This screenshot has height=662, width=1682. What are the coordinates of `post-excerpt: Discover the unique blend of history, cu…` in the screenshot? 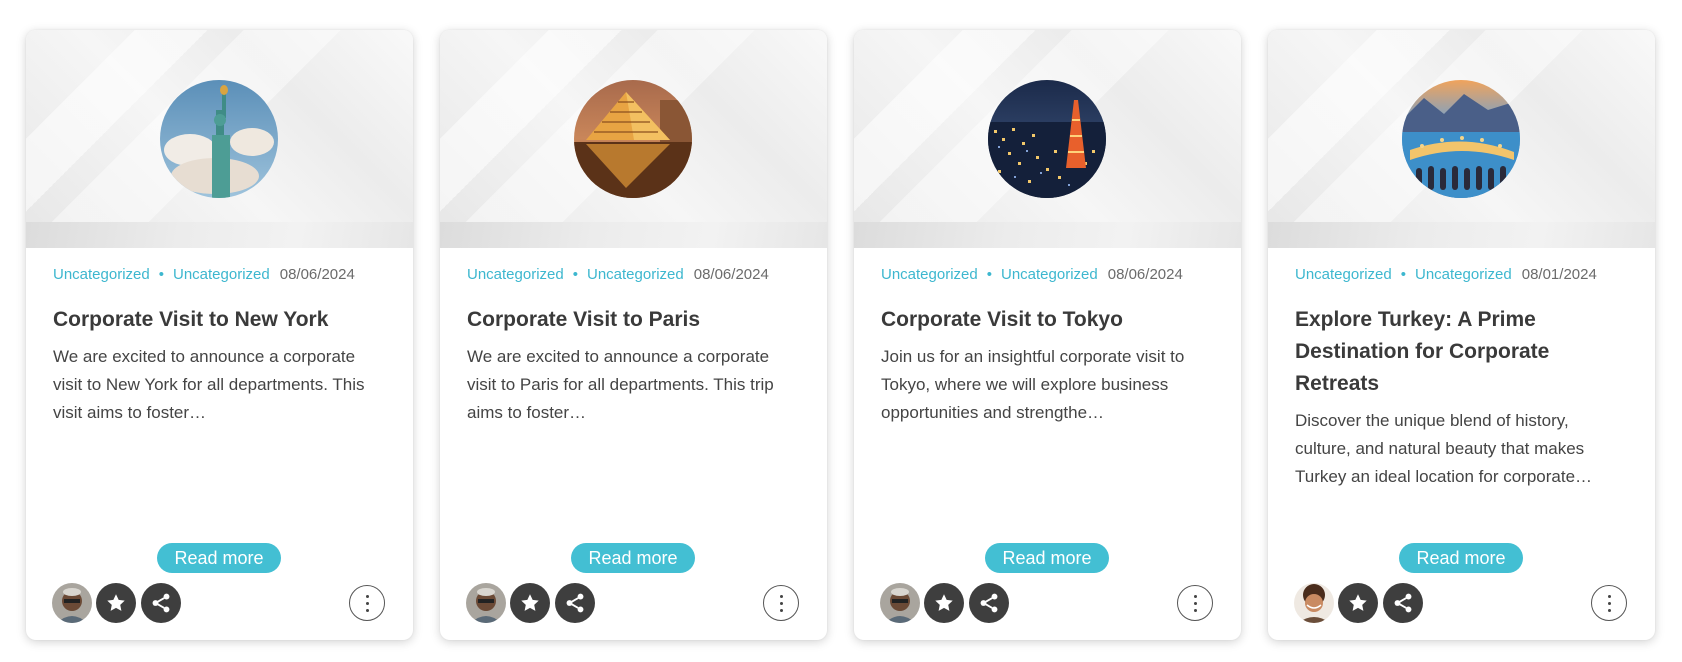 It's located at (1444, 448).